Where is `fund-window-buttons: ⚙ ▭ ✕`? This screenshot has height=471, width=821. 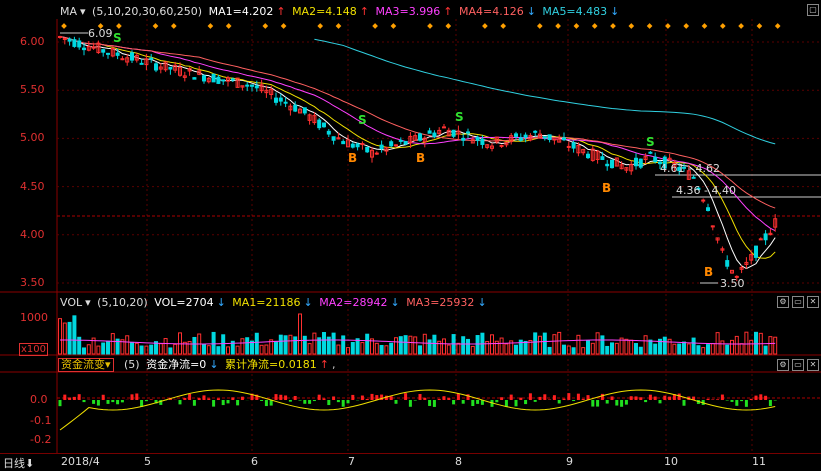 fund-window-buttons: ⚙ ▭ ✕ is located at coordinates (798, 365).